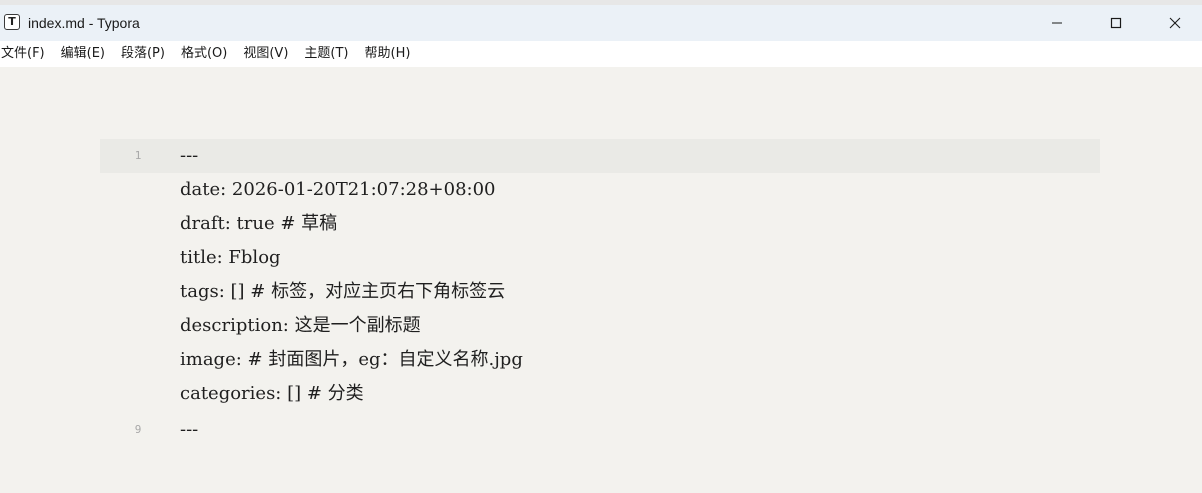  I want to click on code-line: image: # 封面图片，eg：自定义名称.jpg, so click(600, 360).